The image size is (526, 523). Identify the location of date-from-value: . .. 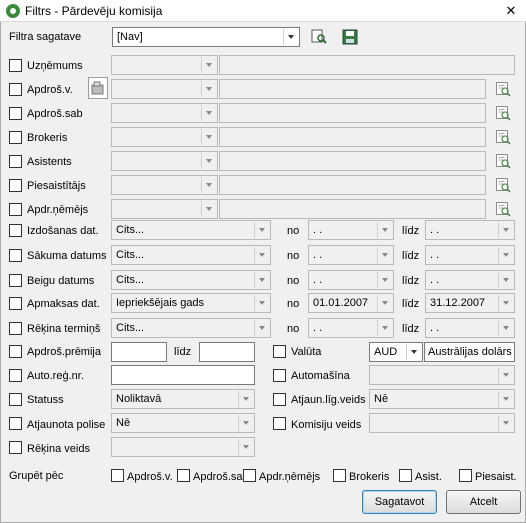
(318, 230).